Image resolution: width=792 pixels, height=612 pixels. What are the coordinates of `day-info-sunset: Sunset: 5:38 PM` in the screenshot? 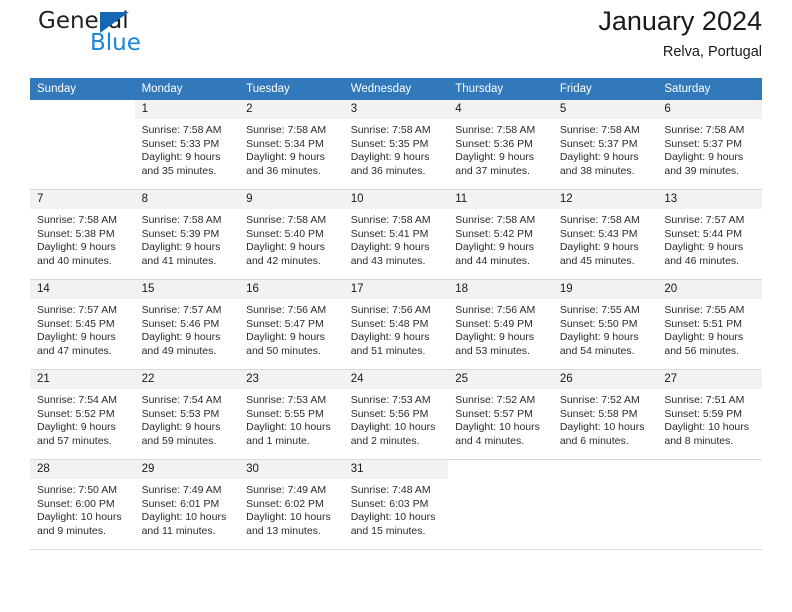 It's located at (76, 233).